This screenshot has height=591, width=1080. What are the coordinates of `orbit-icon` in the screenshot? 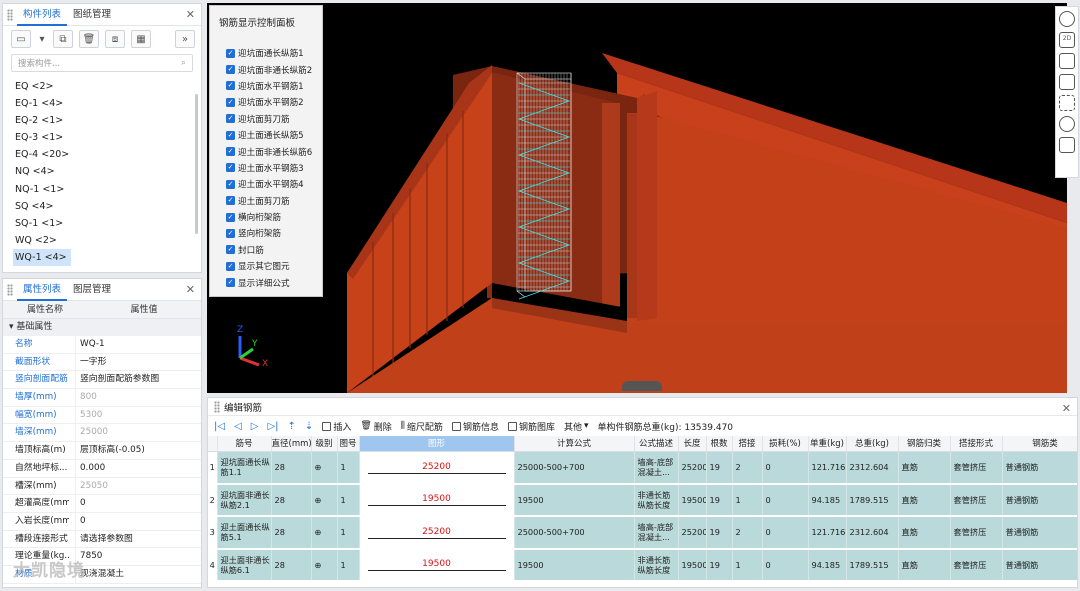 It's located at (1067, 19).